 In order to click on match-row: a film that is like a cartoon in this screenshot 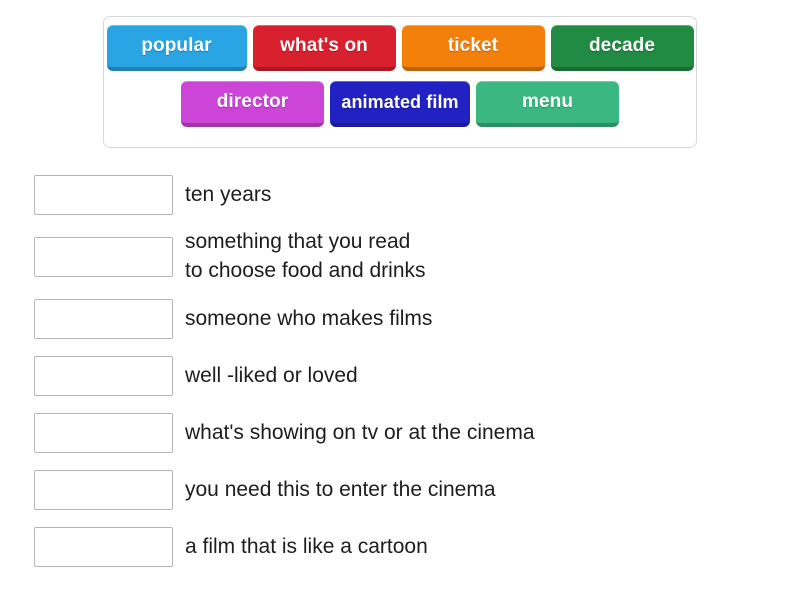, I will do `click(399, 547)`.